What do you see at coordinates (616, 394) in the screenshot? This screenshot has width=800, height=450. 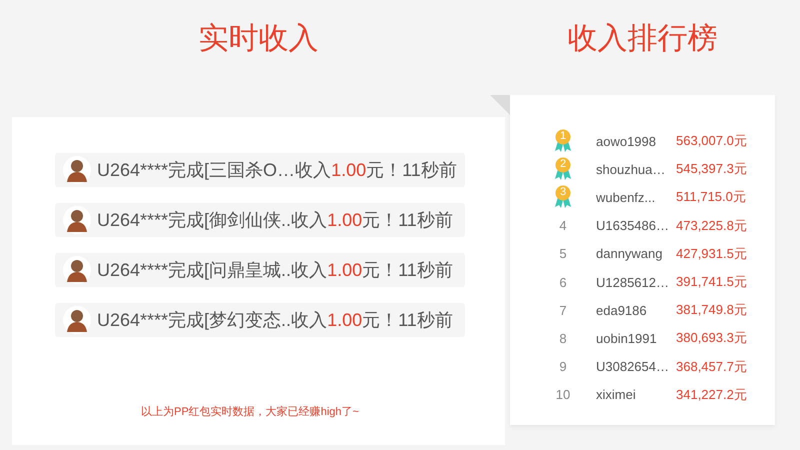 I see `user-name: xiximei` at bounding box center [616, 394].